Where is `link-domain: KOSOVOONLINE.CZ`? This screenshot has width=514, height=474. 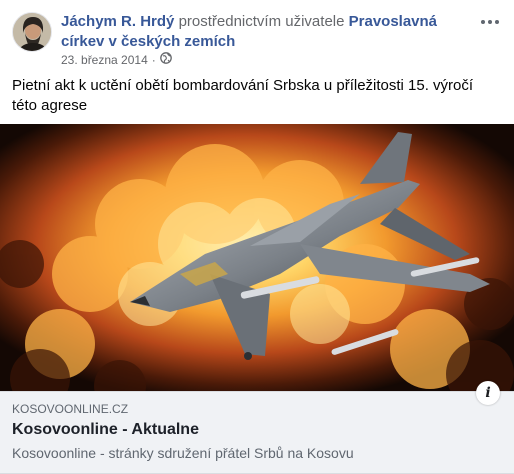 link-domain: KOSOVOONLINE.CZ is located at coordinates (70, 409).